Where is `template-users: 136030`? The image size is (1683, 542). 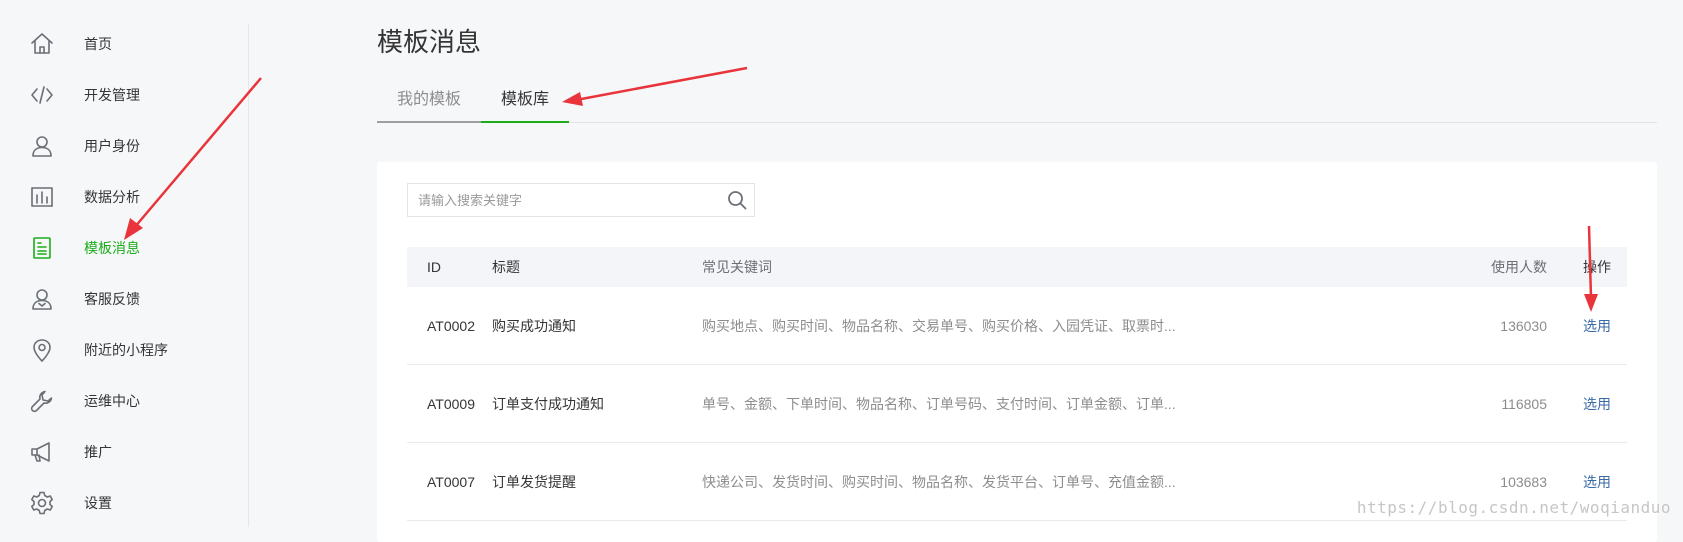 template-users: 136030 is located at coordinates (1523, 325).